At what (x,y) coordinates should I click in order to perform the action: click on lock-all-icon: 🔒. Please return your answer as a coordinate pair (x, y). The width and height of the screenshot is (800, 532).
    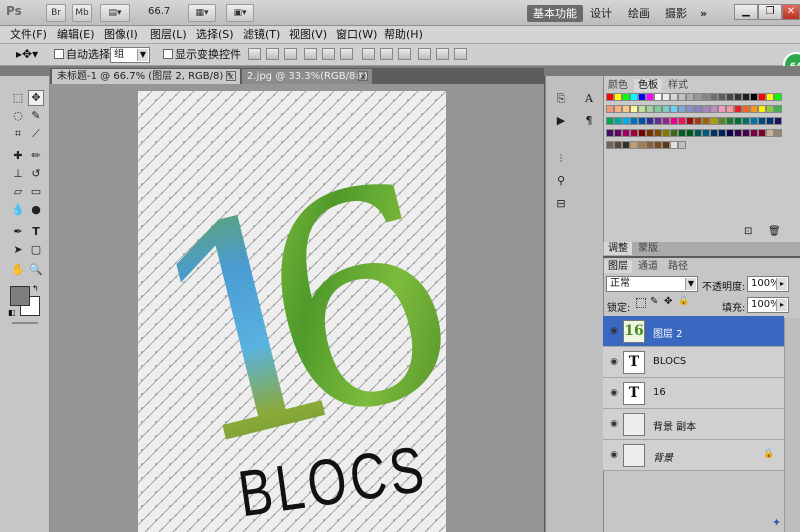
    Looking at the image, I should click on (683, 301).